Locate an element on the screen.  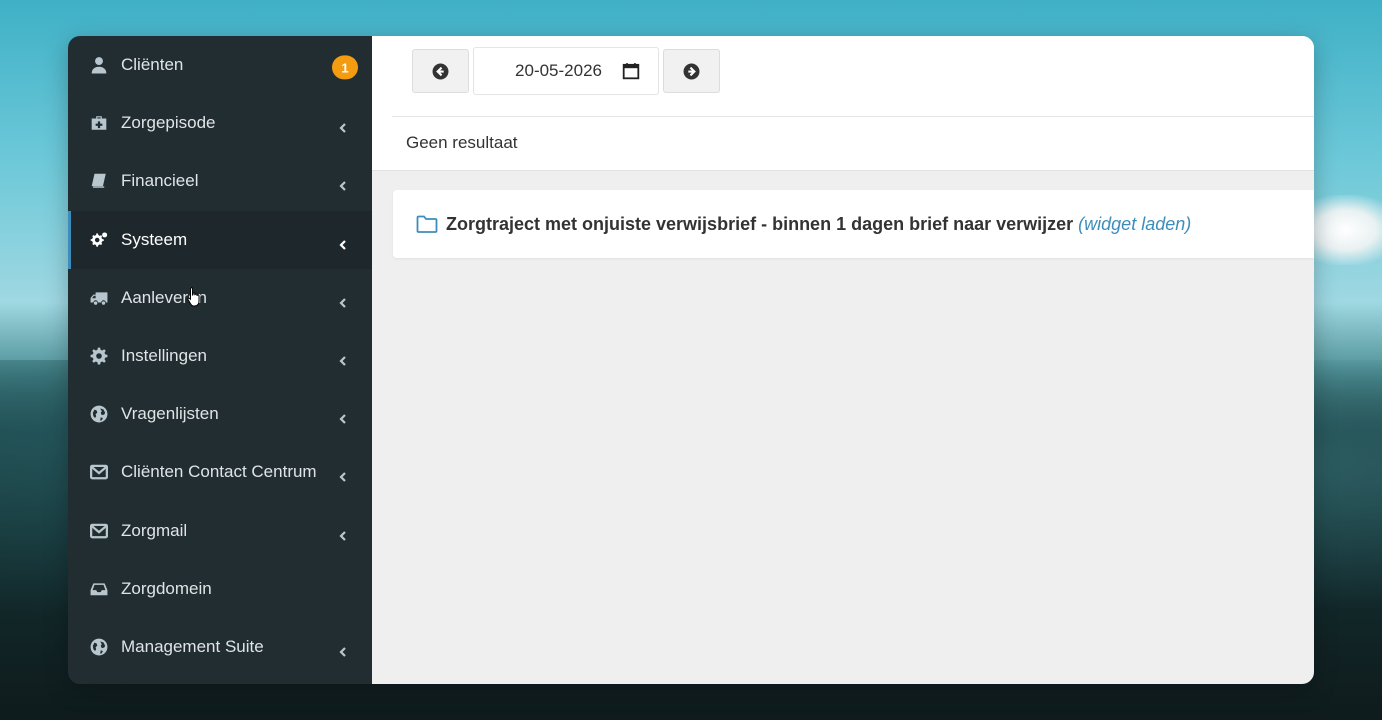
arrow-circle-left-icon is located at coordinates (440, 71).